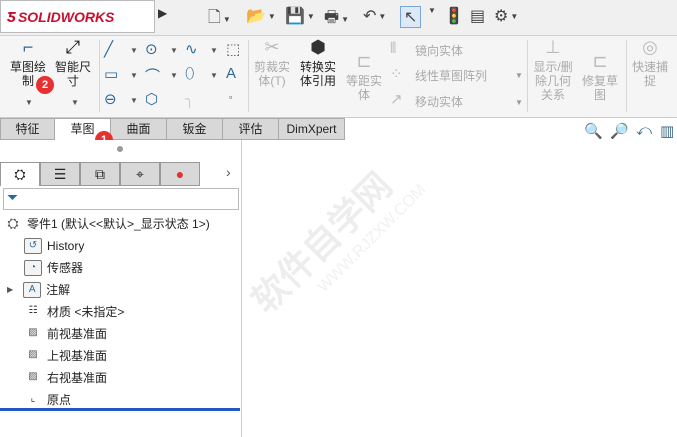 Image resolution: width=677 pixels, height=437 pixels. I want to click on save-button: 💾 ▼, so click(300, 16).